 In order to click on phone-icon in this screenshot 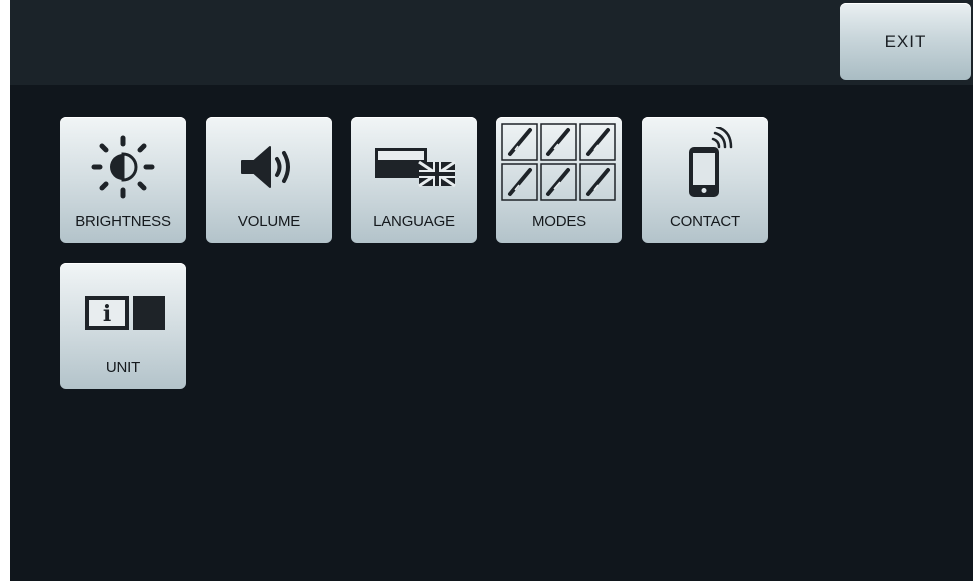, I will do `click(705, 167)`.